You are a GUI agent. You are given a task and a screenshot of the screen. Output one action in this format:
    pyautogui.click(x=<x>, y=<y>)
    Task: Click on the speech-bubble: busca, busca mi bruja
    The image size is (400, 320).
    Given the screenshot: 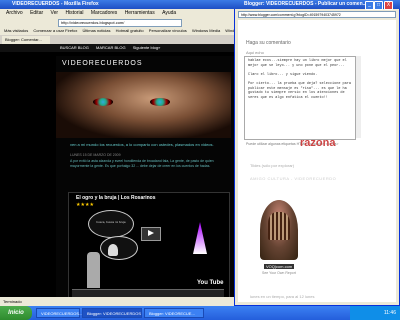 What is the action you would take?
    pyautogui.click(x=111, y=224)
    